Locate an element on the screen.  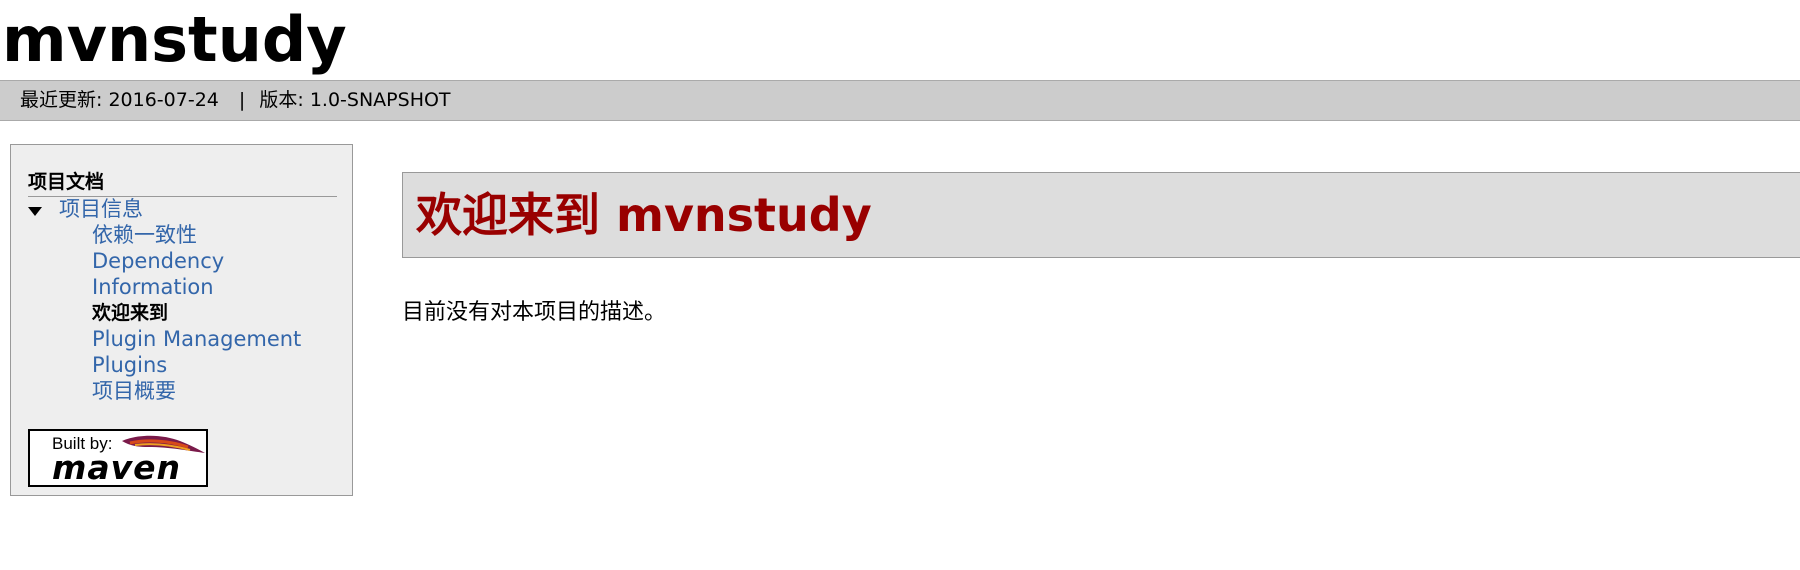
built-by-maven-badge: Built by: maven is located at coordinates (118, 458).